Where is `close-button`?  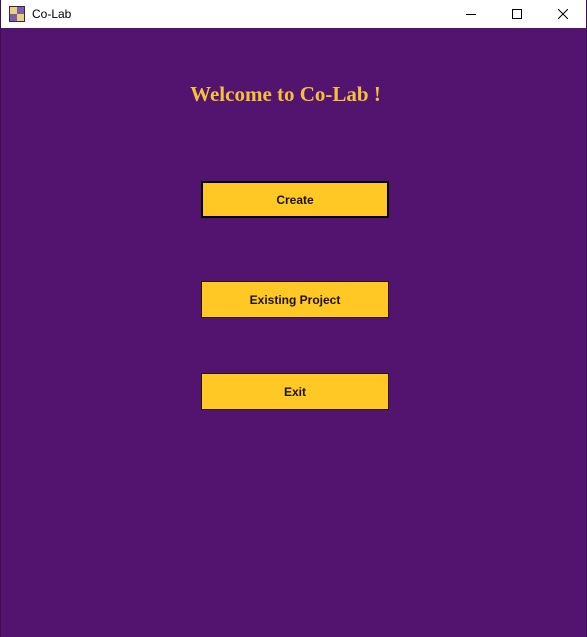
close-button is located at coordinates (563, 14).